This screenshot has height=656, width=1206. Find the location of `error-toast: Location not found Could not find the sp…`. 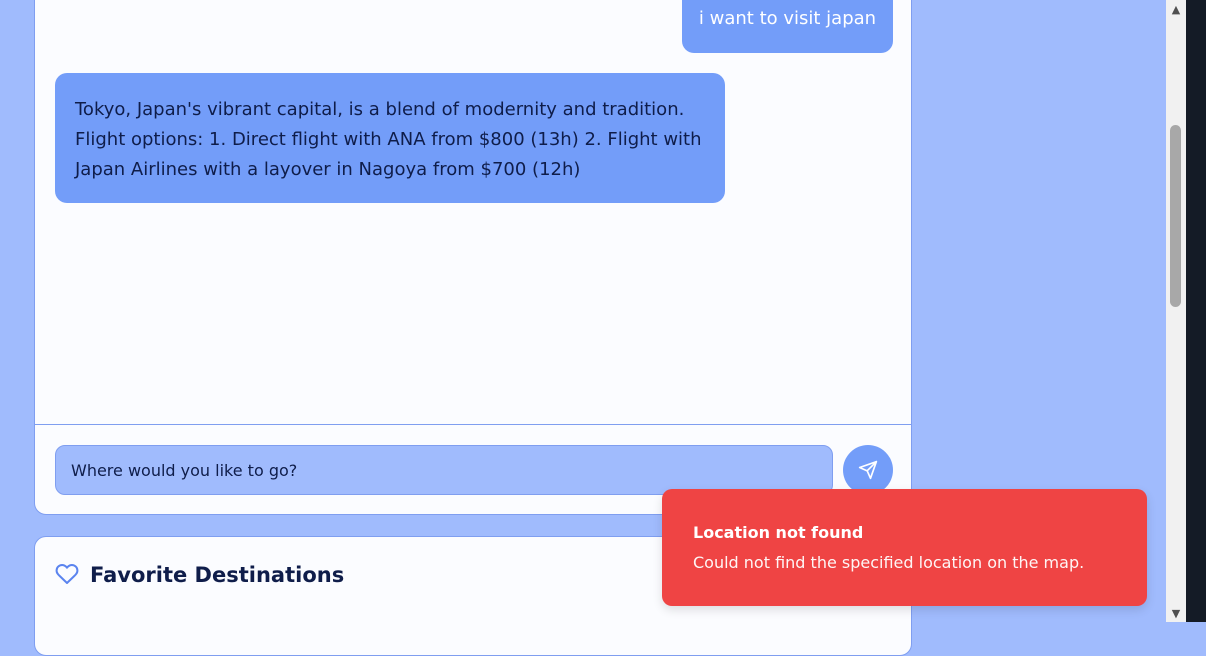

error-toast: Location not found Could not find the sp… is located at coordinates (904, 547).